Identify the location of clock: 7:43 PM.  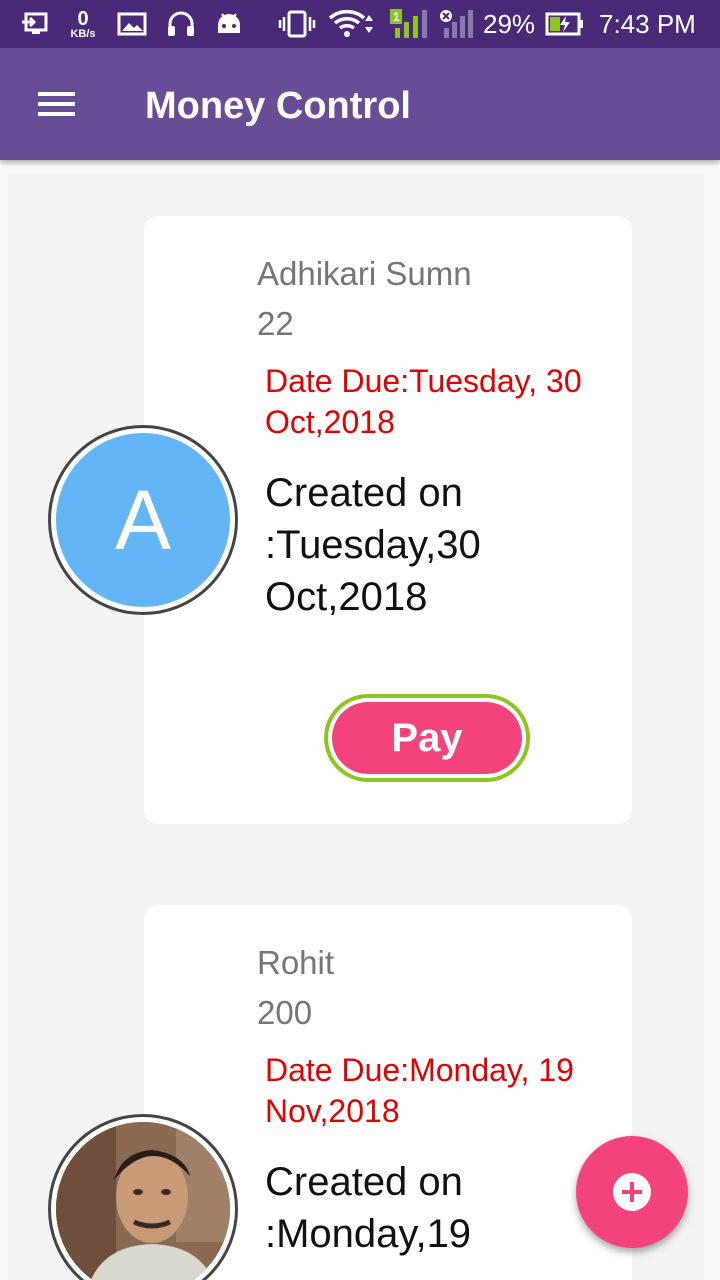
(647, 23).